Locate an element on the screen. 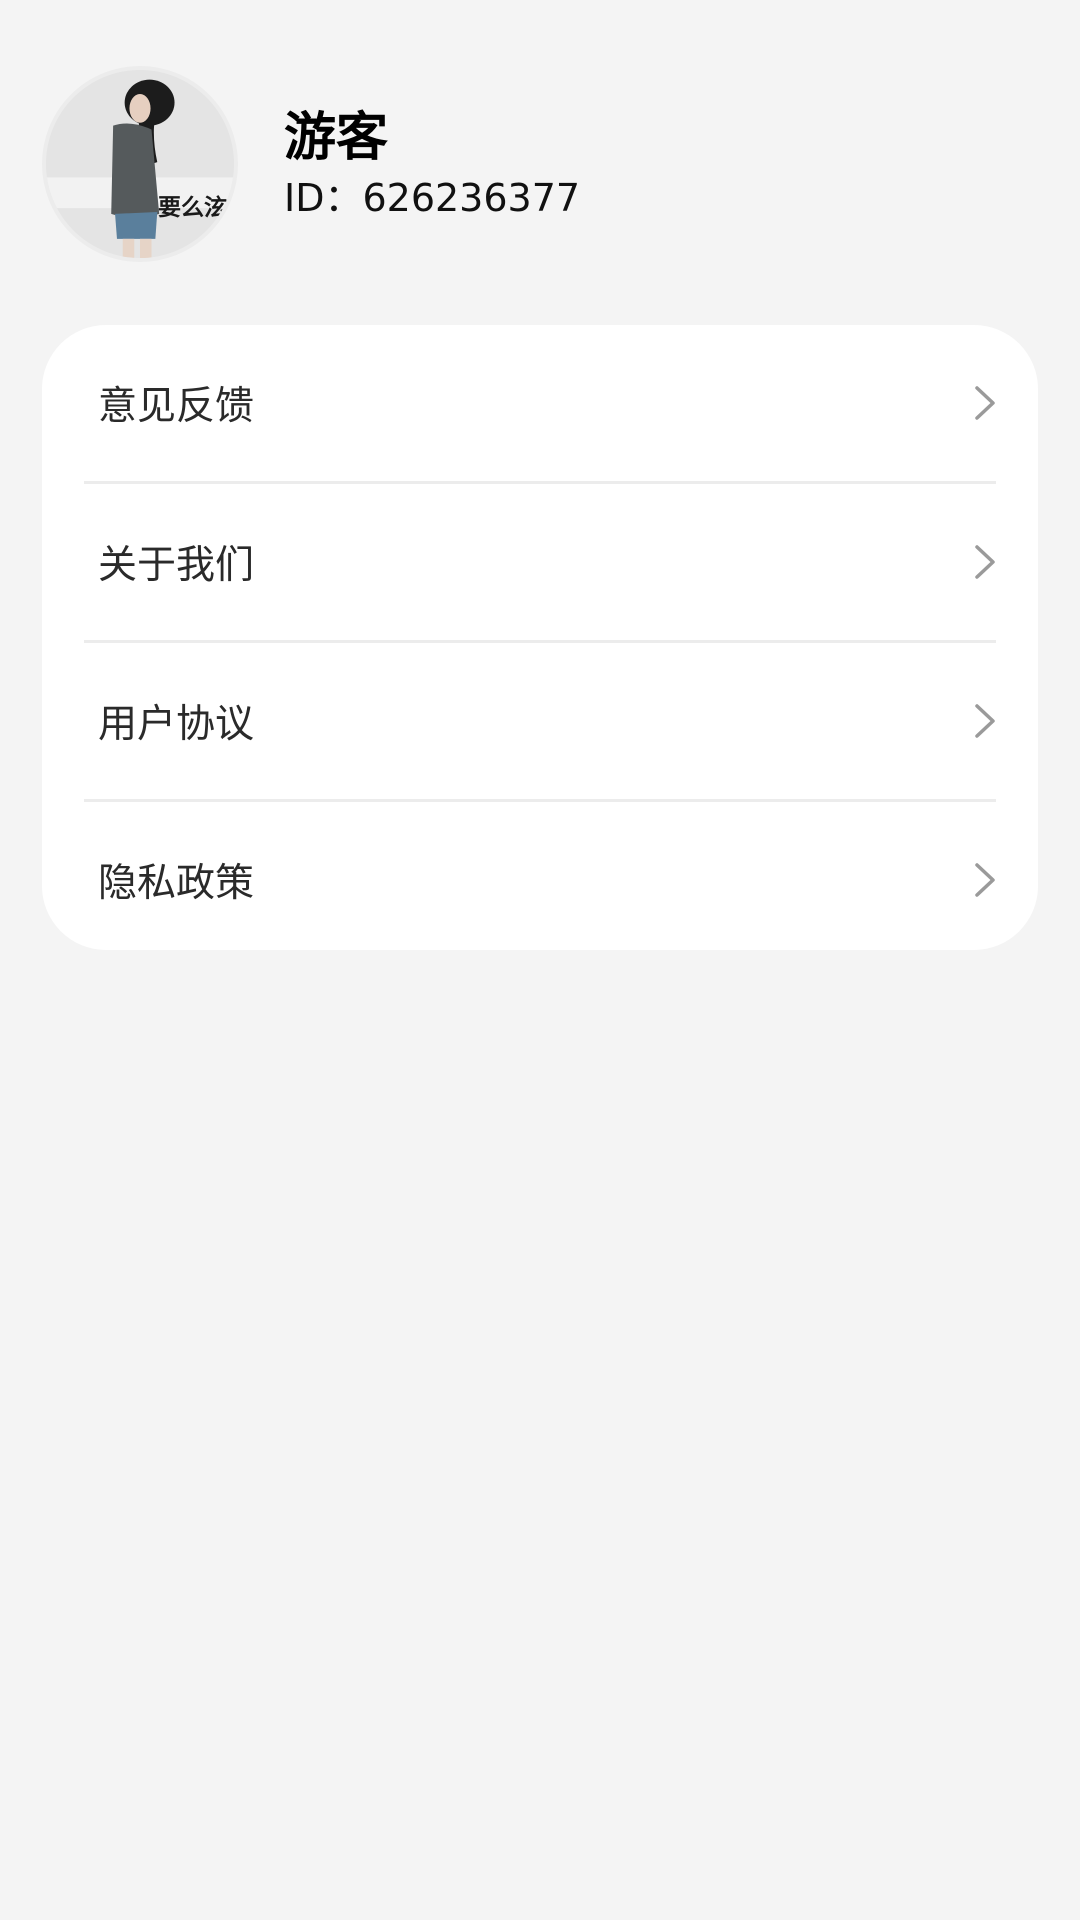 This screenshot has width=1080, height=1920. avatar: 要么泫 is located at coordinates (140, 164).